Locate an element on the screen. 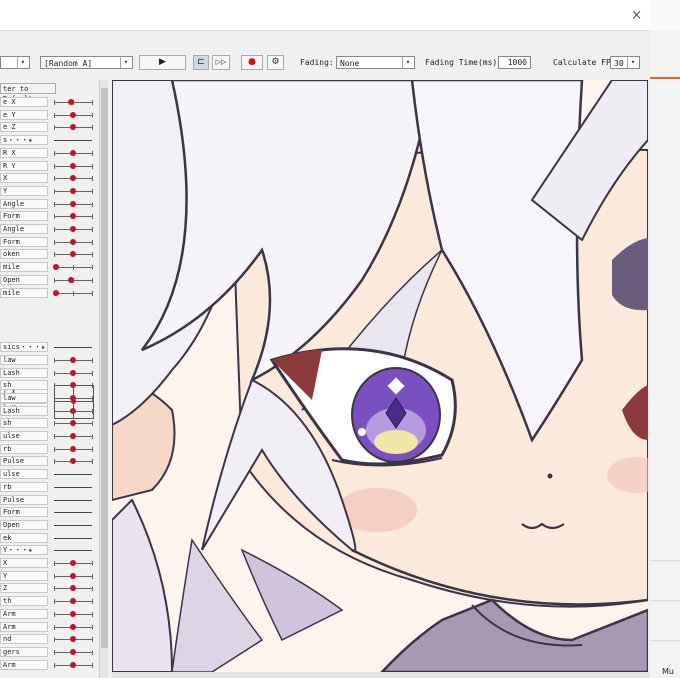 The height and width of the screenshot is (678, 680). parameter-label: law is located at coordinates (24, 359).